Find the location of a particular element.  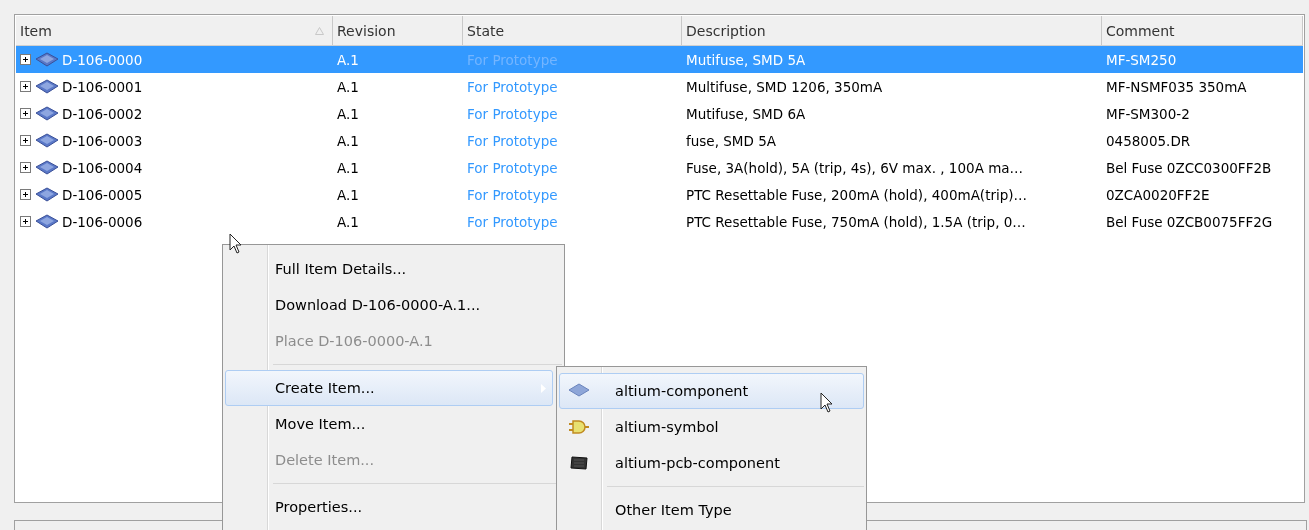

comment-text: MF-SM250 is located at coordinates (1141, 59).